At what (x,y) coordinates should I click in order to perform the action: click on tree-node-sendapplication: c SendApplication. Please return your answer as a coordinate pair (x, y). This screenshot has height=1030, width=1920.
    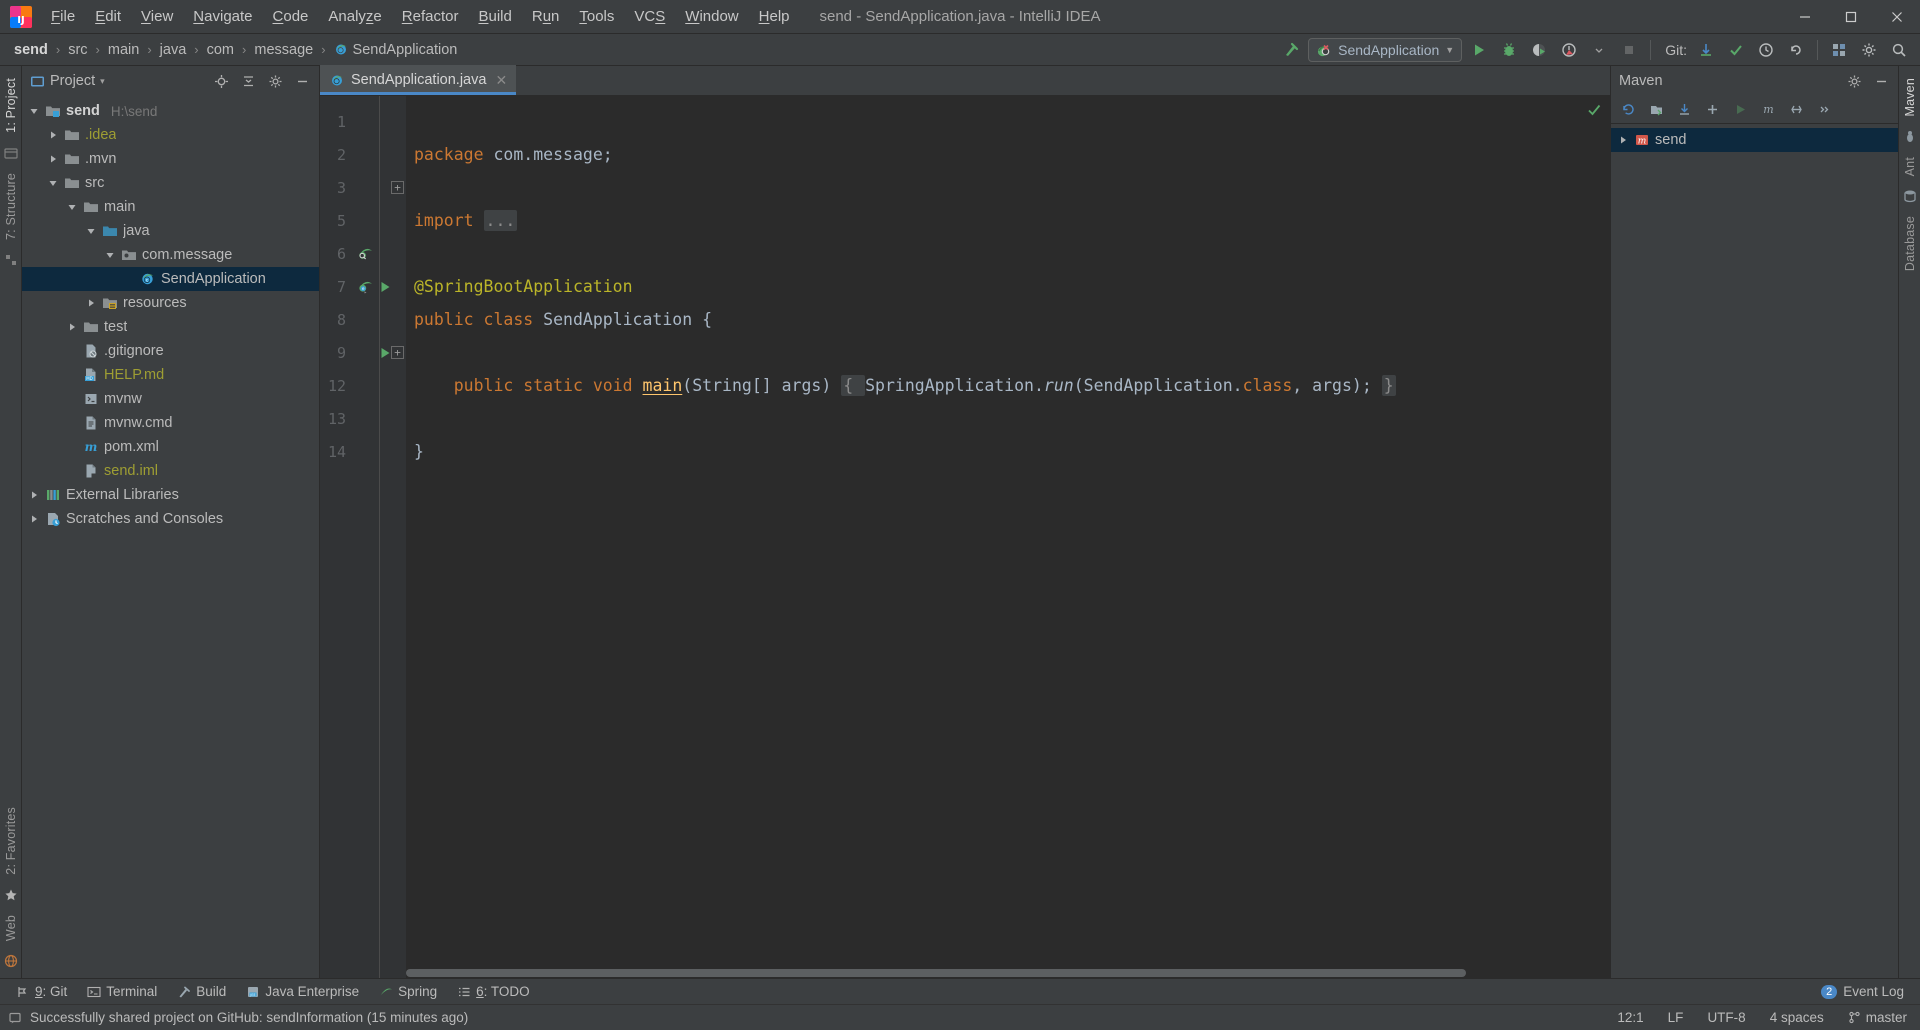
    Looking at the image, I should click on (170, 279).